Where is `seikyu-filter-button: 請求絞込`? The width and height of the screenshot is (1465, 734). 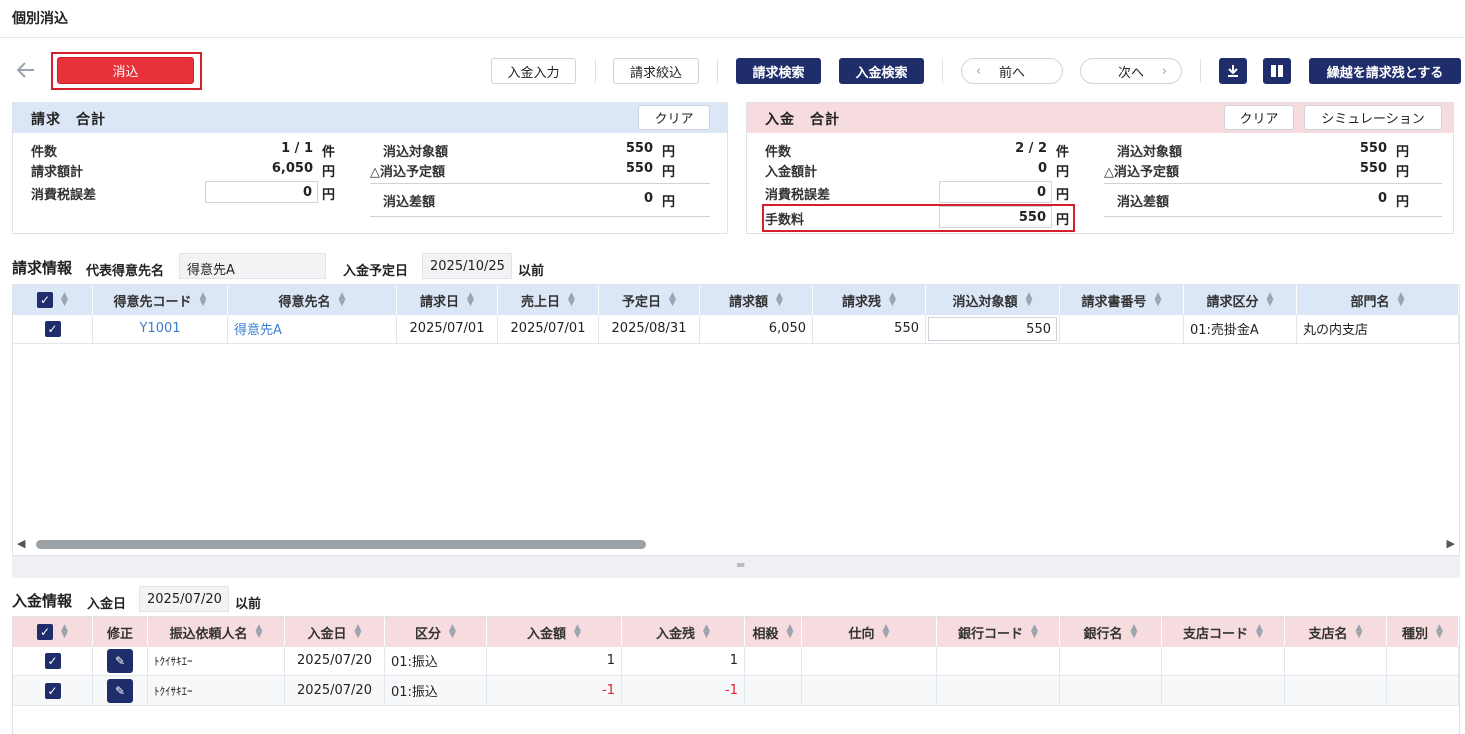 seikyu-filter-button: 請求絞込 is located at coordinates (656, 71).